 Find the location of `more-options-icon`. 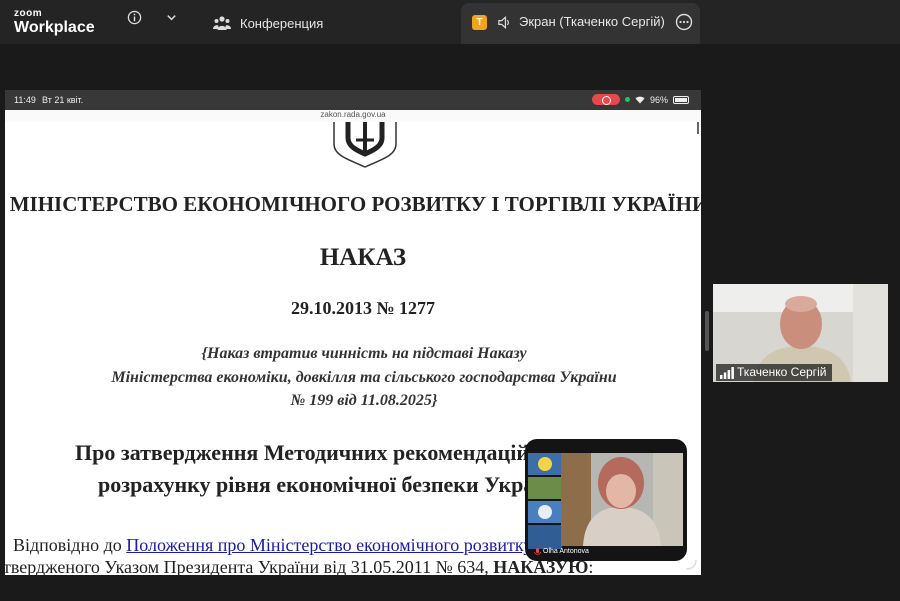

more-options-icon is located at coordinates (684, 22).